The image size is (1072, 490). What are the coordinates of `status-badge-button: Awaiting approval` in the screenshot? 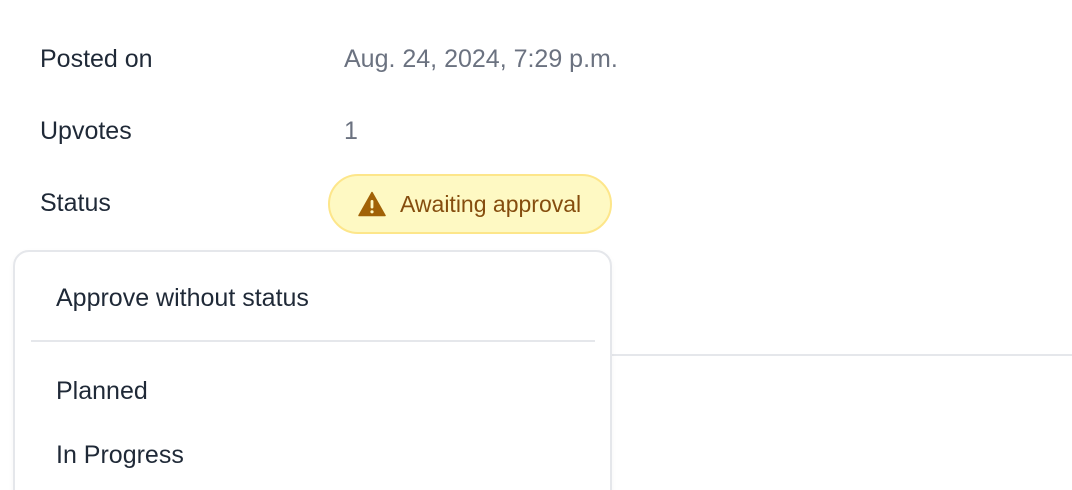 It's located at (470, 204).